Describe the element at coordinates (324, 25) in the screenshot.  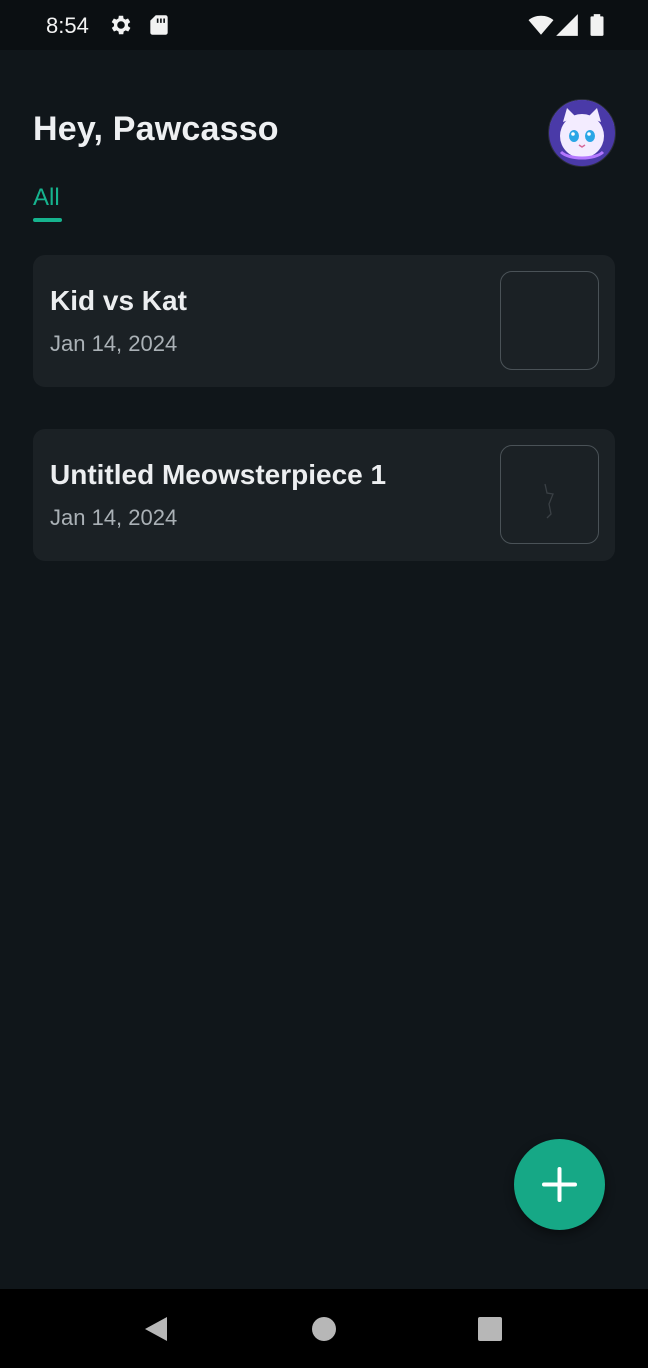
I see `status-bar: 8:54` at that location.